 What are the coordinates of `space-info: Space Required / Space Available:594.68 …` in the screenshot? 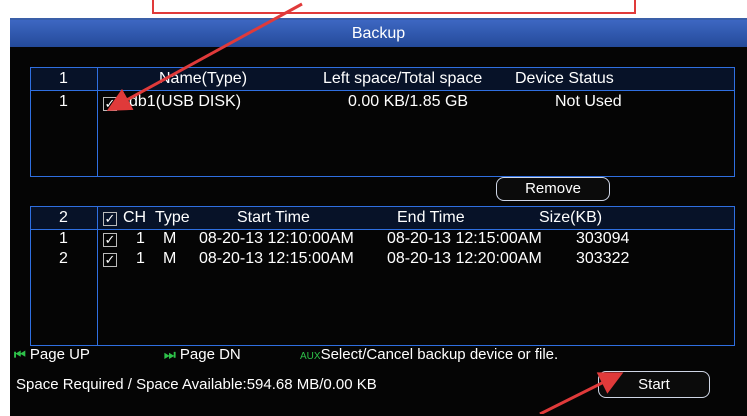 It's located at (196, 384).